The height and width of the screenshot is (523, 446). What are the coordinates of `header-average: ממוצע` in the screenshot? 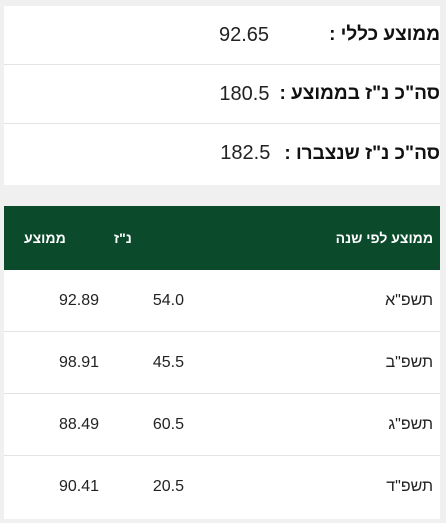 It's located at (45, 238).